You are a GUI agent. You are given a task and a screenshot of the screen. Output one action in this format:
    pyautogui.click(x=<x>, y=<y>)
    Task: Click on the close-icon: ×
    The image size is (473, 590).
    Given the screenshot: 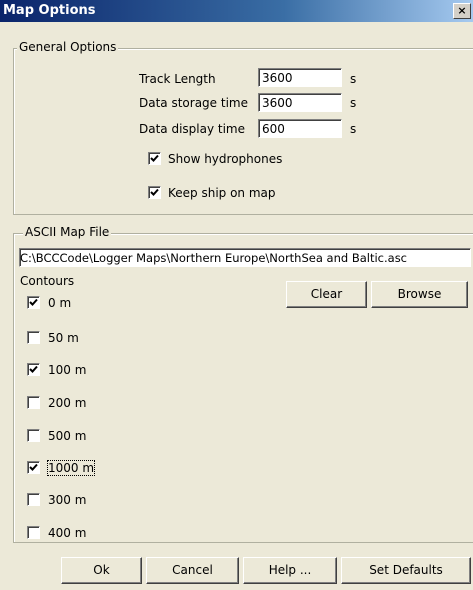 What is the action you would take?
    pyautogui.click(x=462, y=10)
    